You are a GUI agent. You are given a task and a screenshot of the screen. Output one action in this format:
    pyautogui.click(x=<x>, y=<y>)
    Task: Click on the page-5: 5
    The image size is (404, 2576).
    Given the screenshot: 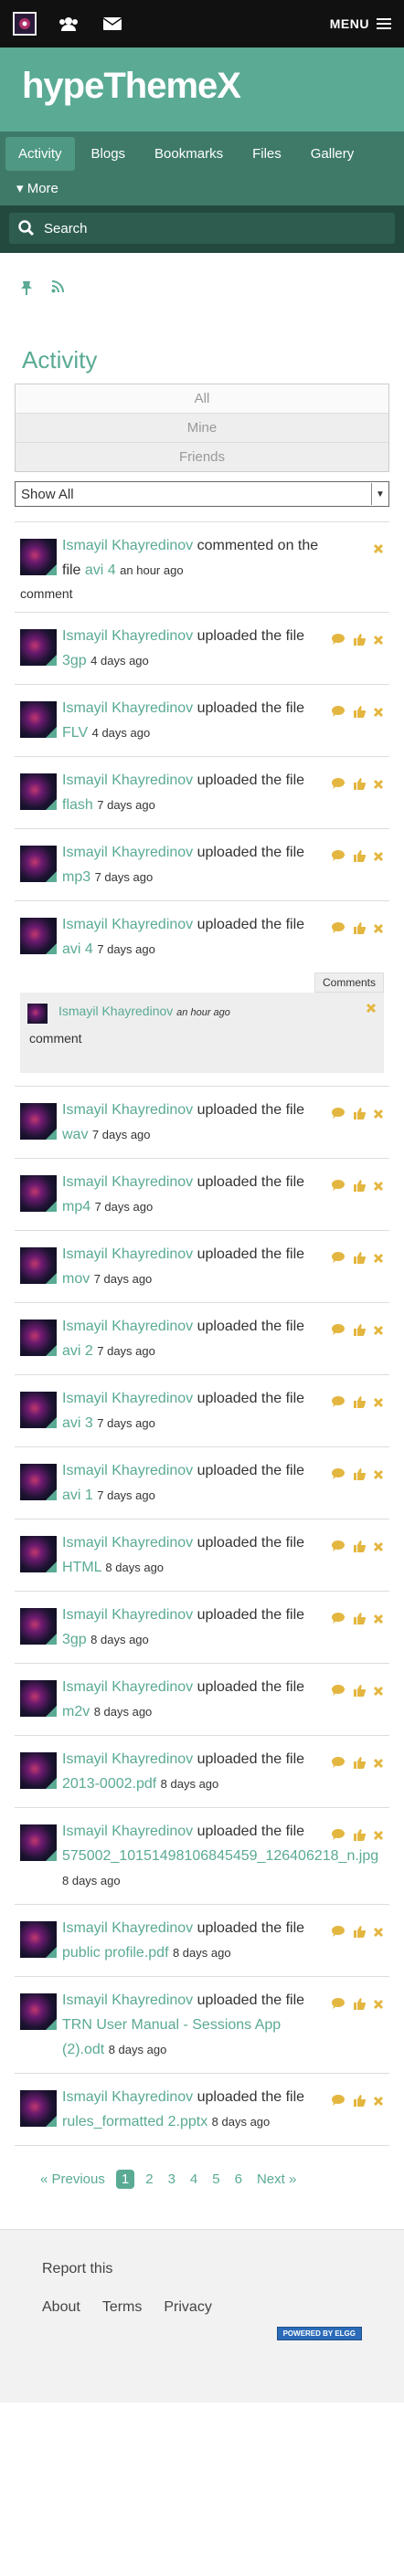 What is the action you would take?
    pyautogui.click(x=215, y=2179)
    